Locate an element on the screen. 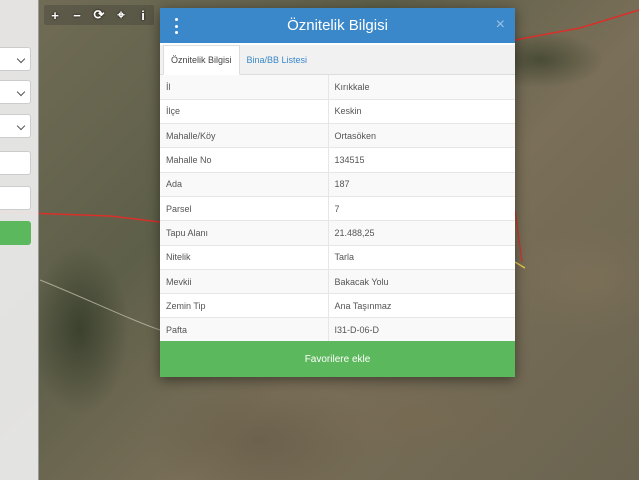 This screenshot has height=480, width=639. attribute-key: Mahalle/Köy is located at coordinates (244, 136).